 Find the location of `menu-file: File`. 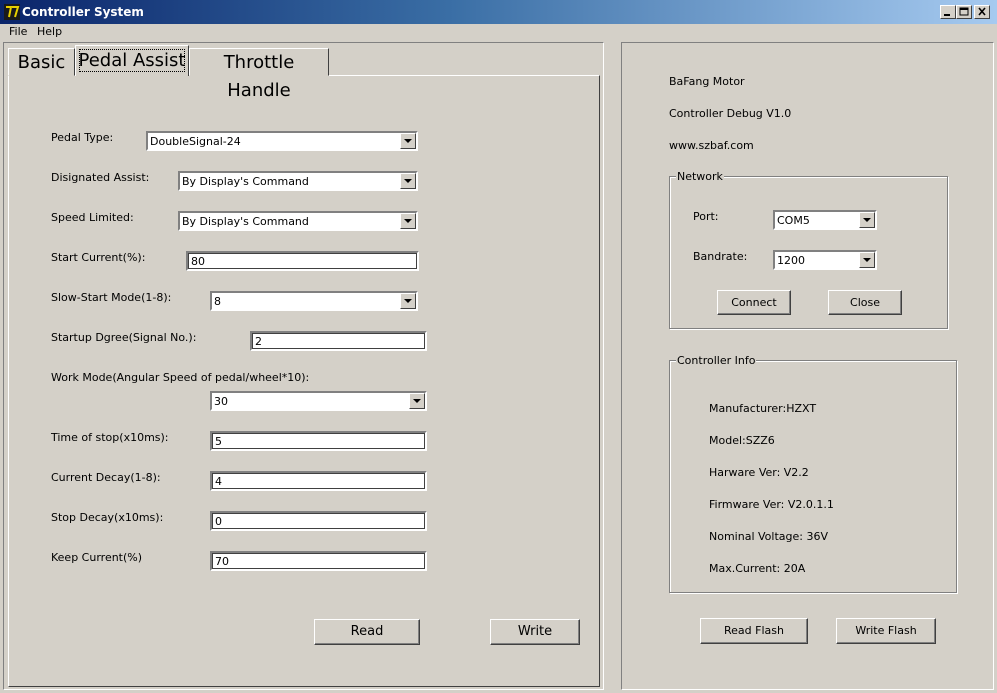

menu-file: File is located at coordinates (18, 31).